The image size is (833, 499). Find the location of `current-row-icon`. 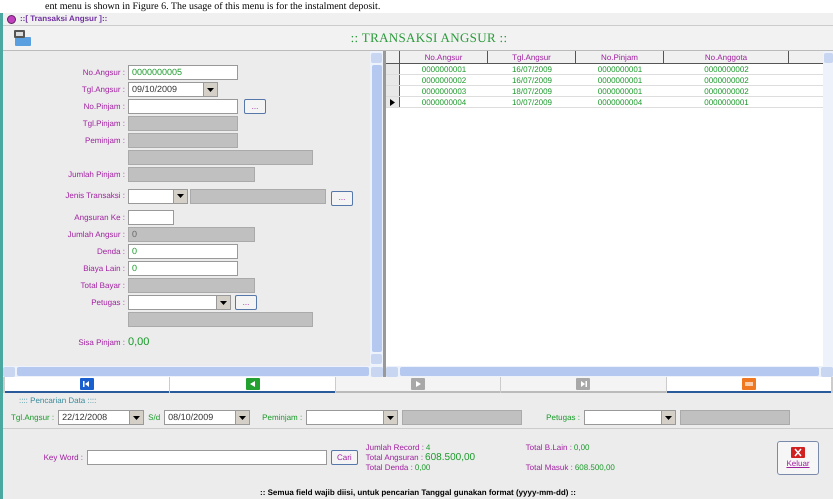

current-row-icon is located at coordinates (392, 102).